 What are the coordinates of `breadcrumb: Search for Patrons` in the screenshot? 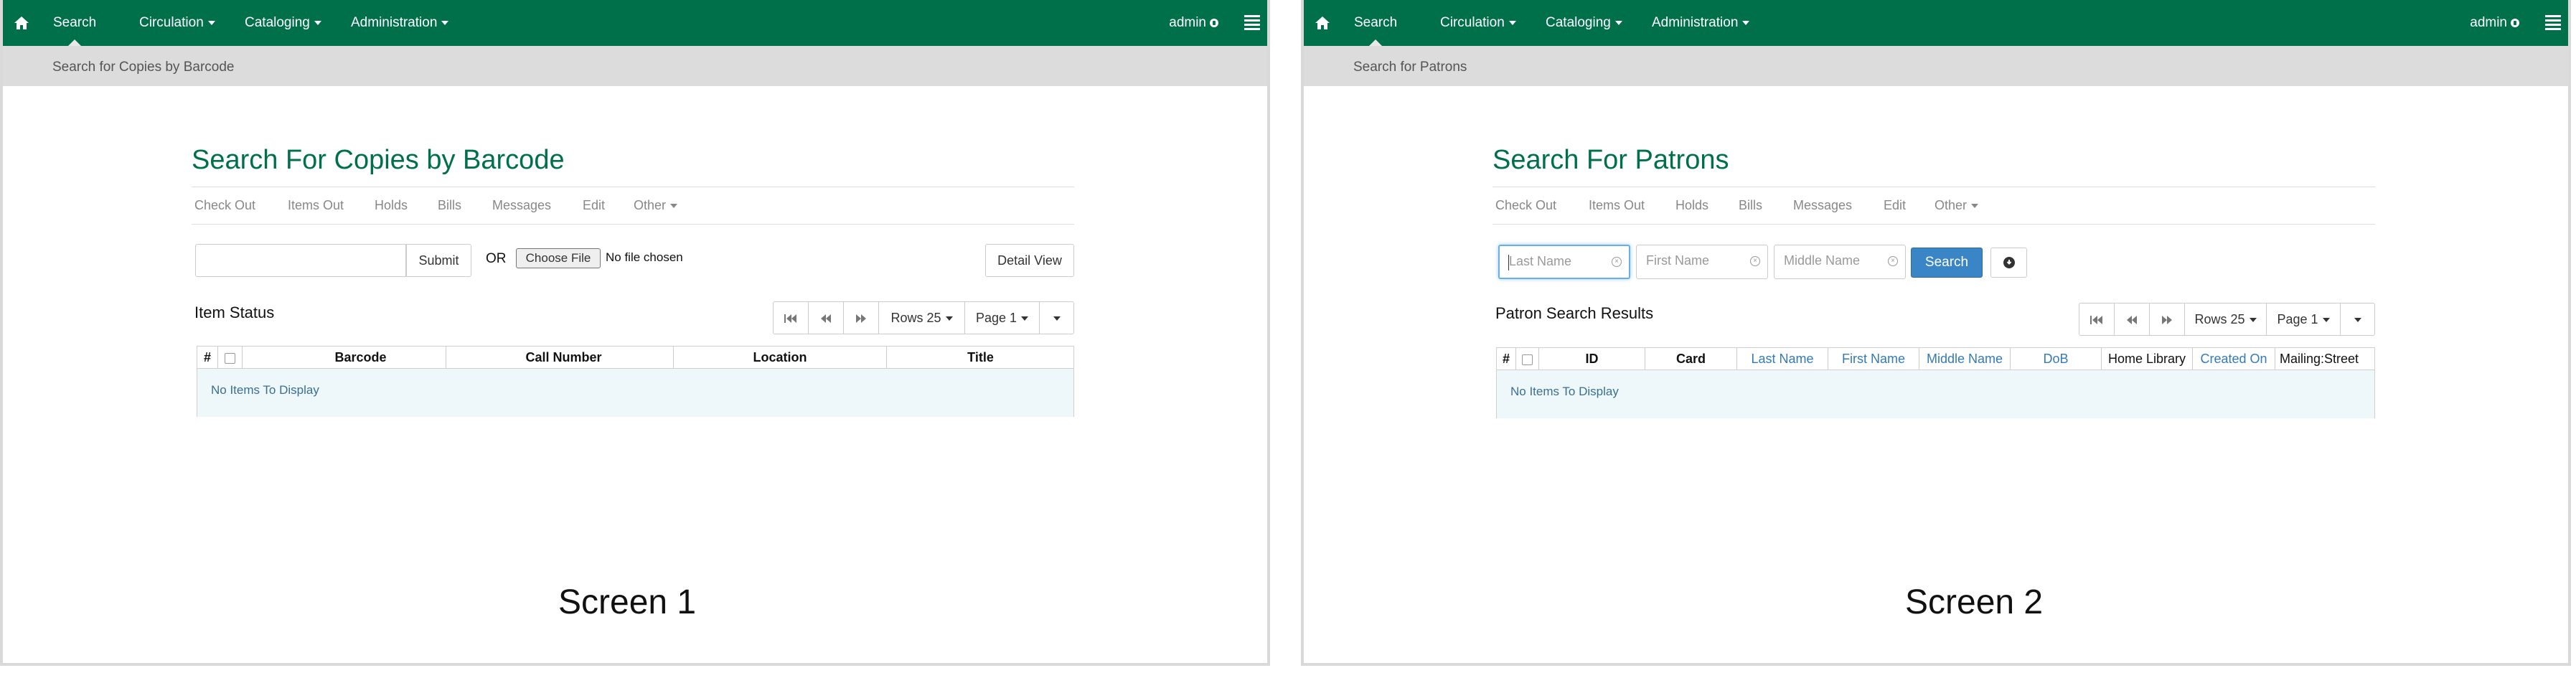 It's located at (1410, 67).